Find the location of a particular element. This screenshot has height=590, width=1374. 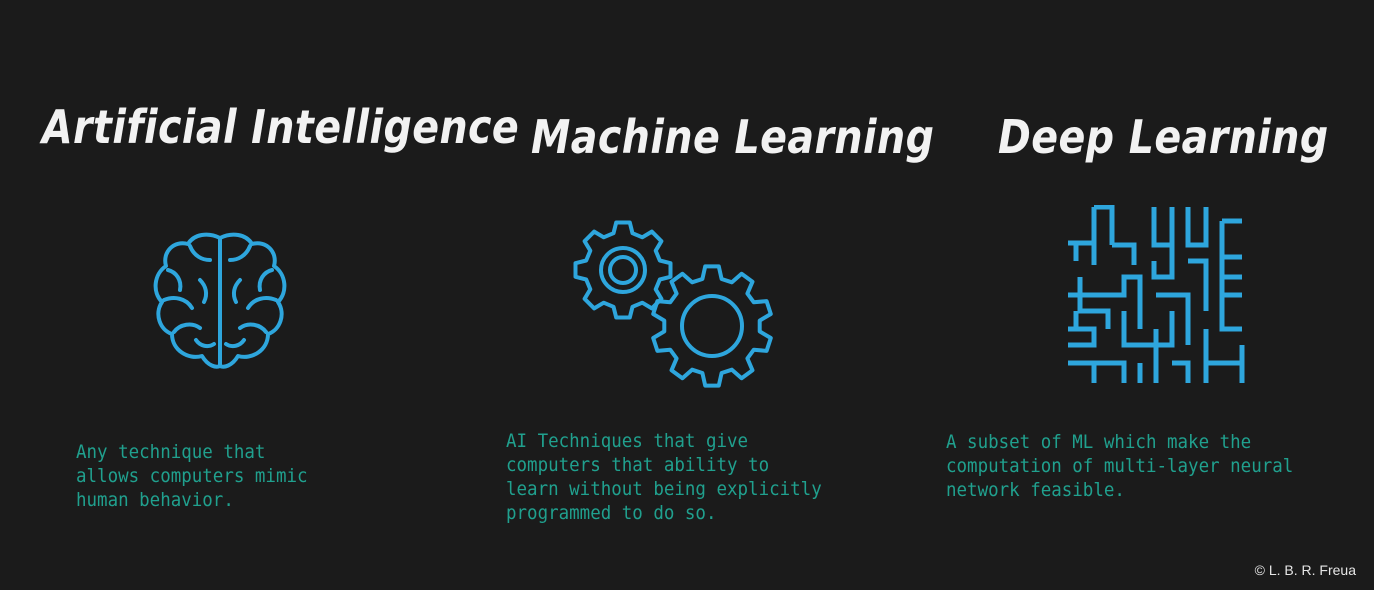

title-machine-learning: Machine Learning is located at coordinates (733, 137).